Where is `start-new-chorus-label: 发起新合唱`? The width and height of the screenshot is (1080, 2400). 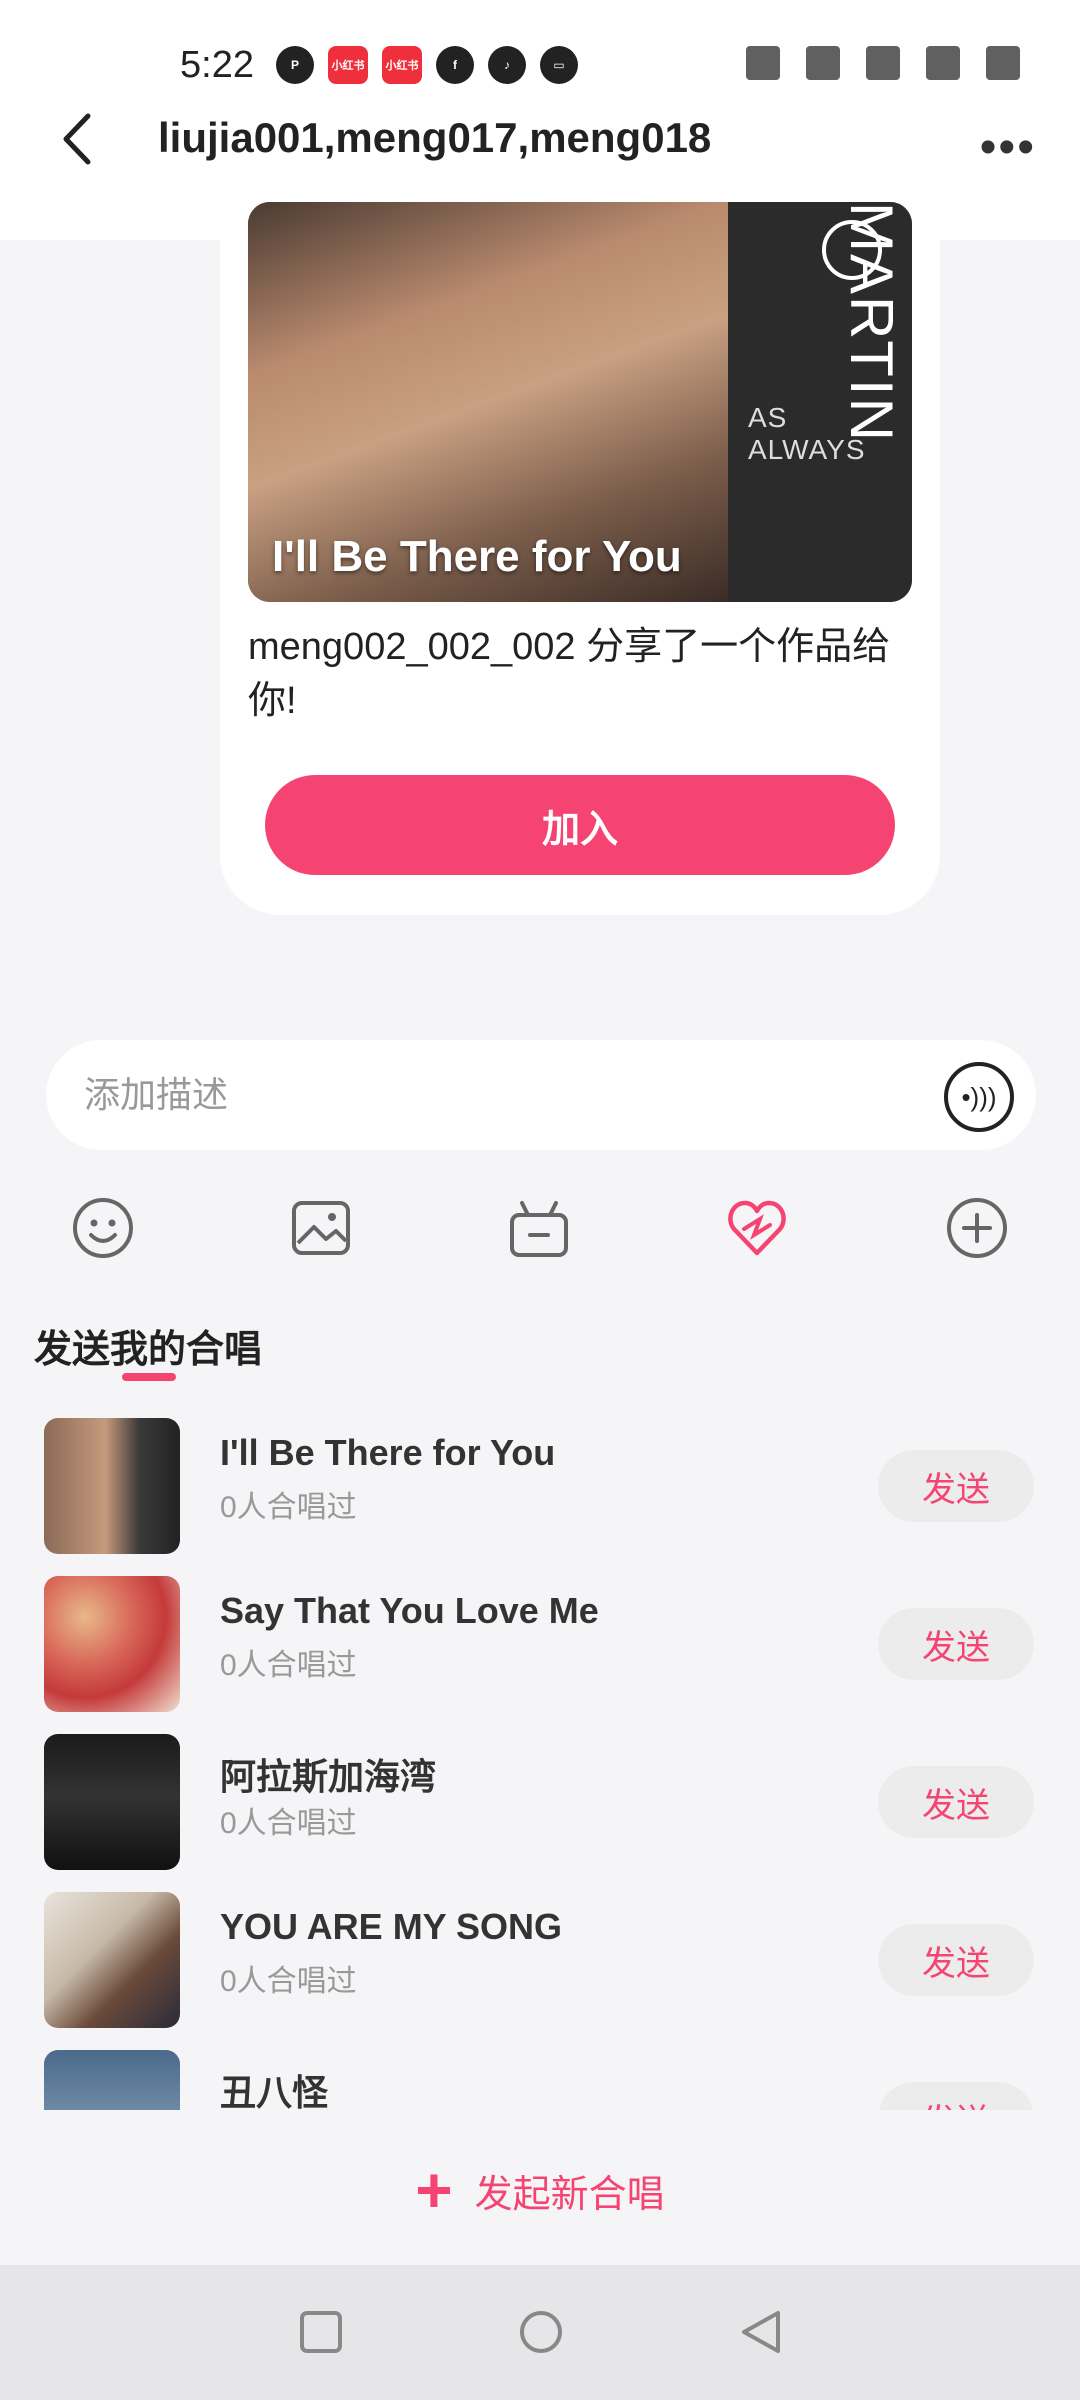 start-new-chorus-label: 发起新合唱 is located at coordinates (569, 2194).